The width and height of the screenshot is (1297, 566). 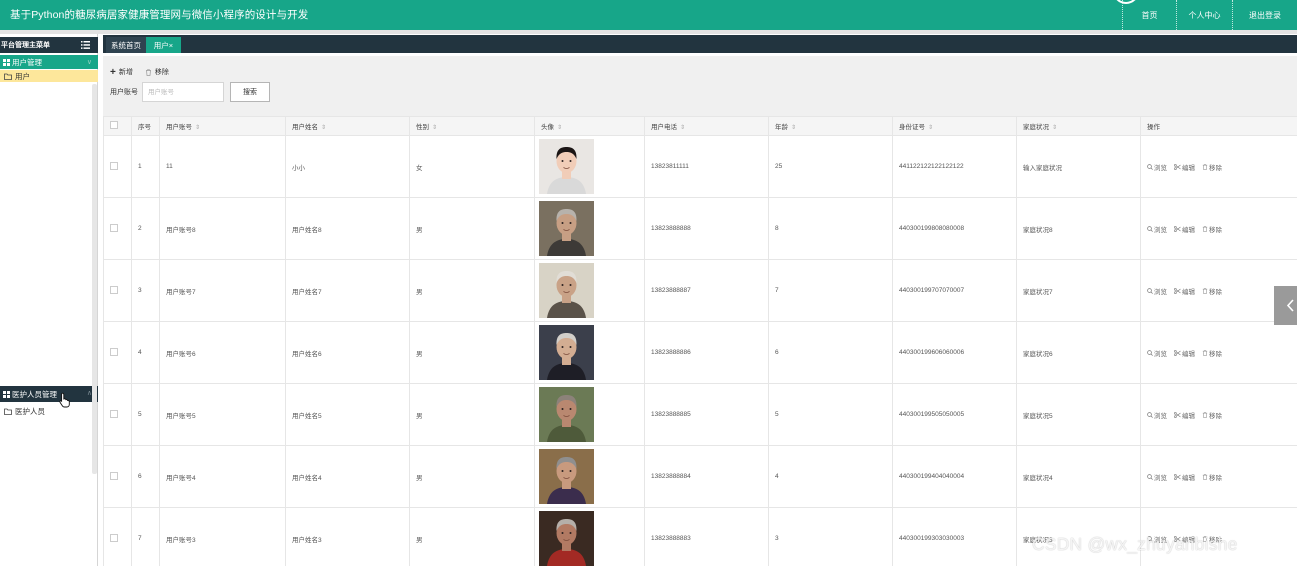 What do you see at coordinates (126, 45) in the screenshot?
I see `tab-system-home: 系统首页` at bounding box center [126, 45].